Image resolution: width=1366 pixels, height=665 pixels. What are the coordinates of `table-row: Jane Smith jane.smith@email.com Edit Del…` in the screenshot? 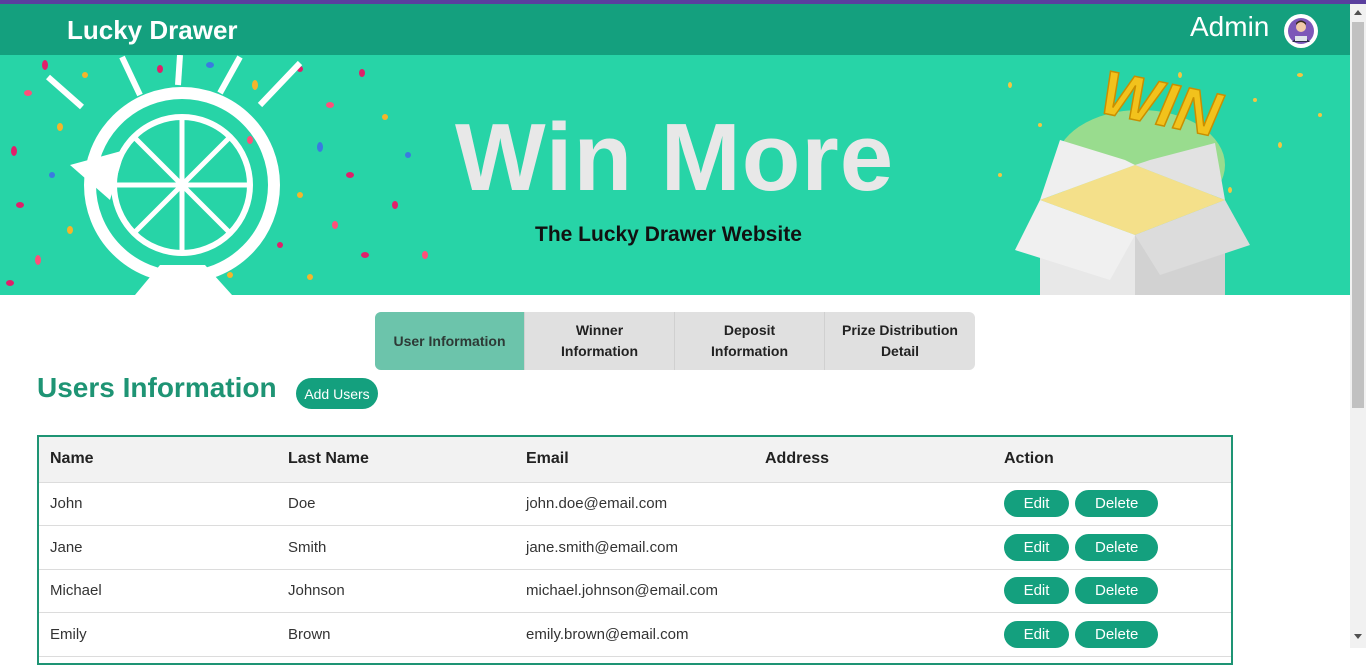 It's located at (635, 547).